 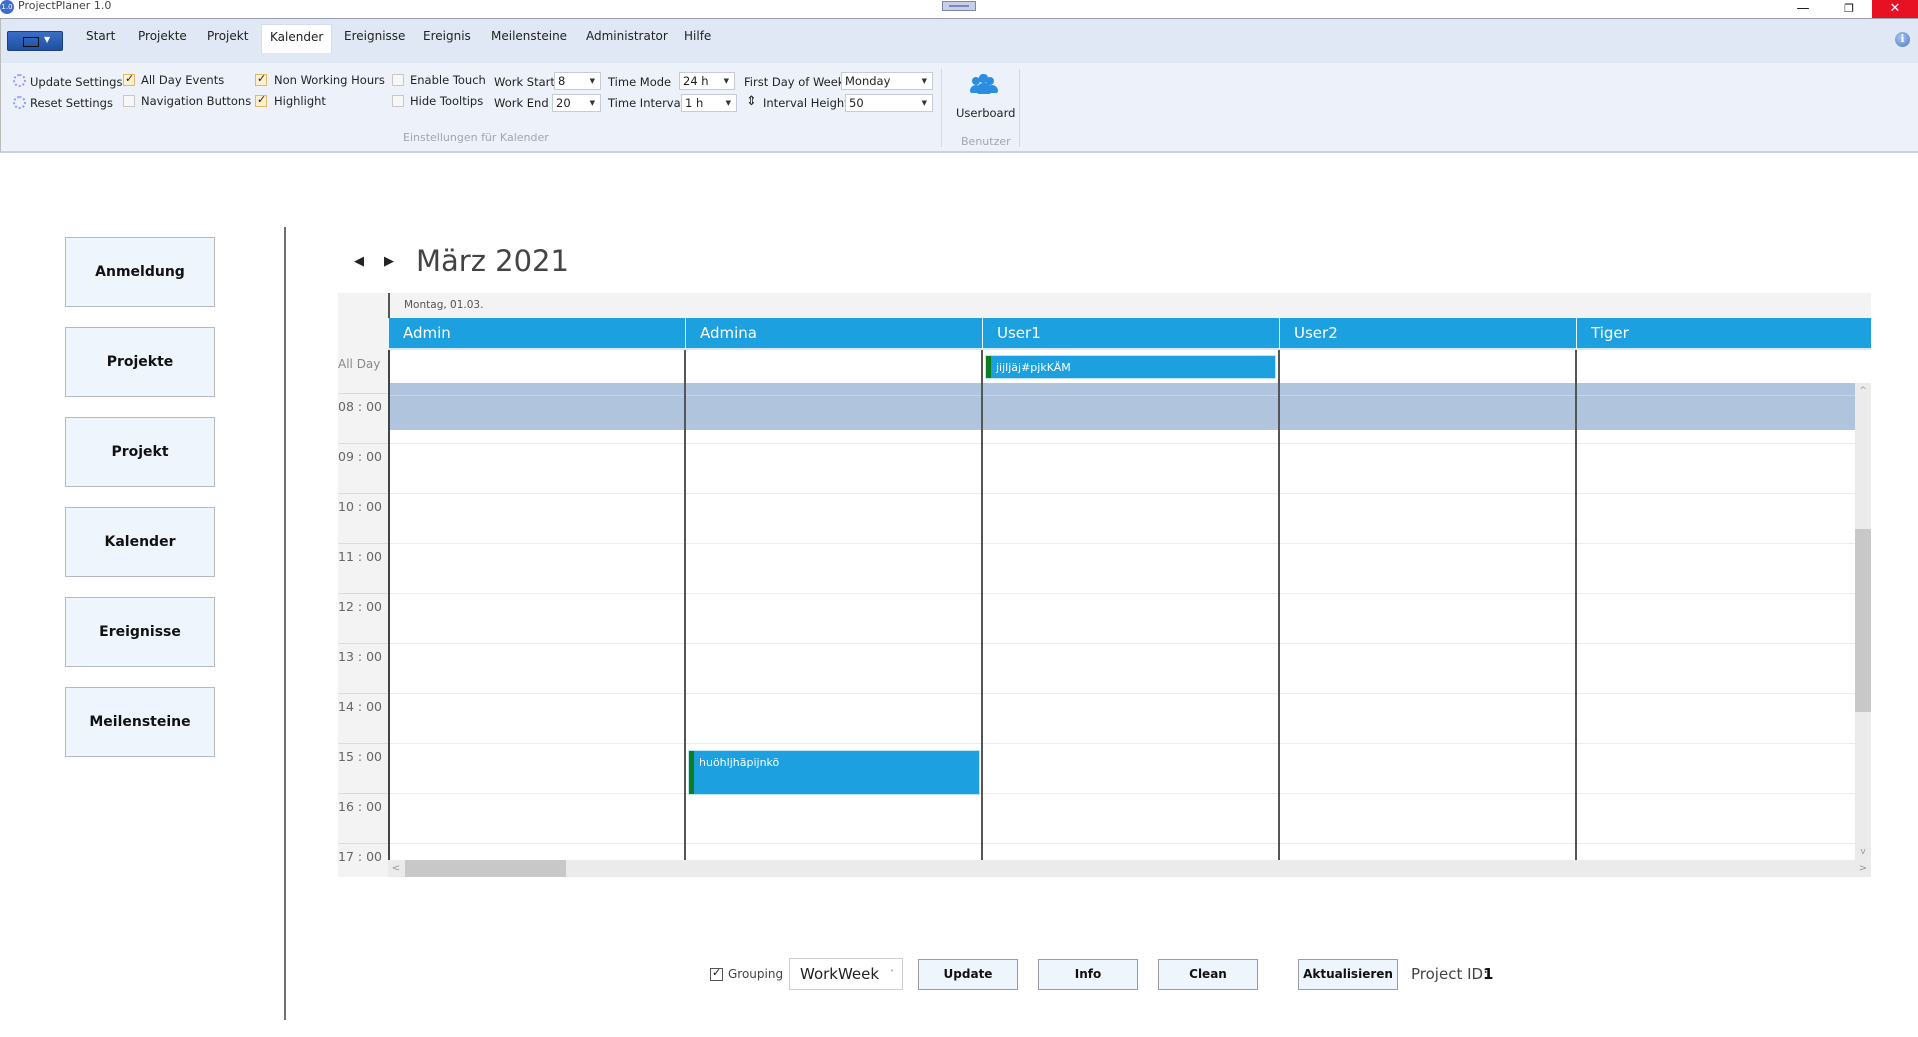 What do you see at coordinates (1849, 9) in the screenshot?
I see `restore-button: ❐` at bounding box center [1849, 9].